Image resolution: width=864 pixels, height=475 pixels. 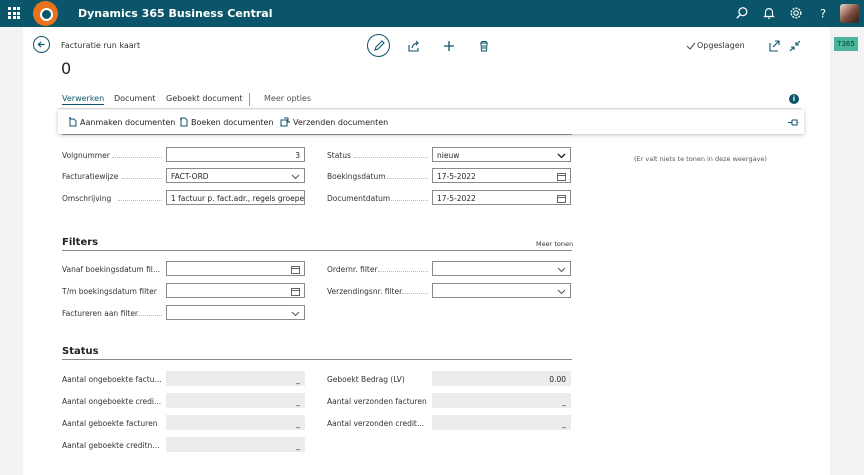 I want to click on tab-meer-opties: Meer opties, so click(x=287, y=98).